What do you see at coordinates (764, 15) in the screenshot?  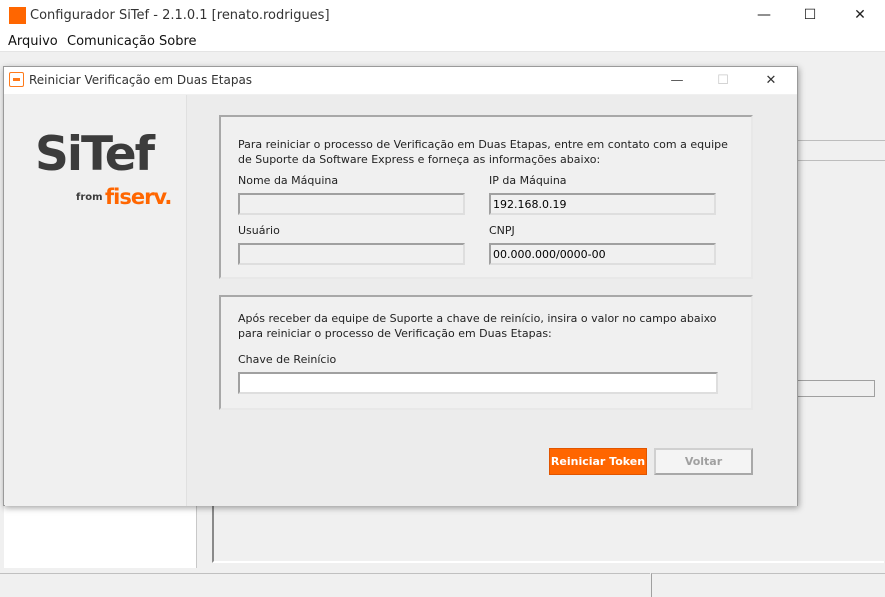 I see `main-minimize-button: —` at bounding box center [764, 15].